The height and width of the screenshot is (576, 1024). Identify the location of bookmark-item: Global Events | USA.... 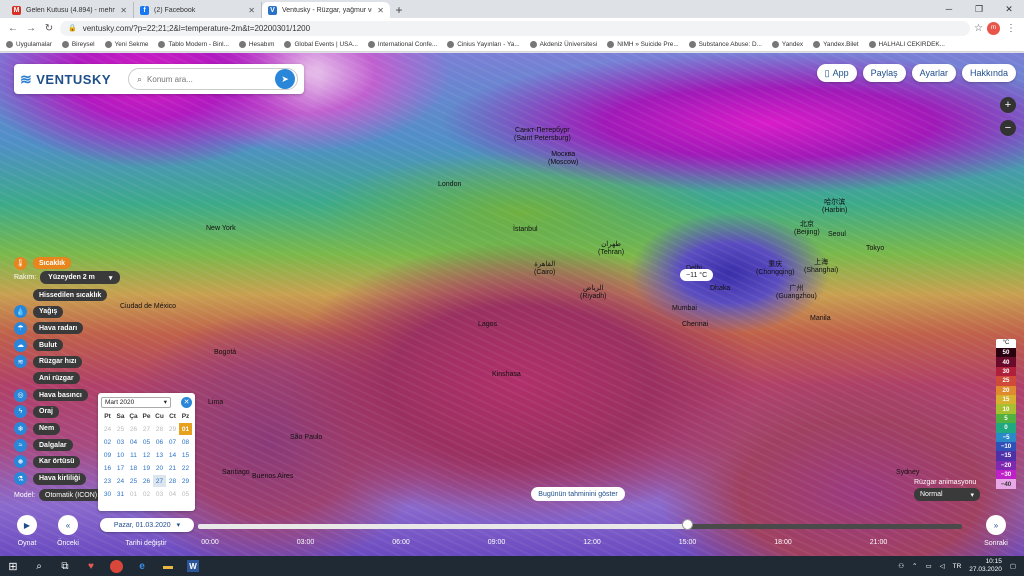
(321, 44).